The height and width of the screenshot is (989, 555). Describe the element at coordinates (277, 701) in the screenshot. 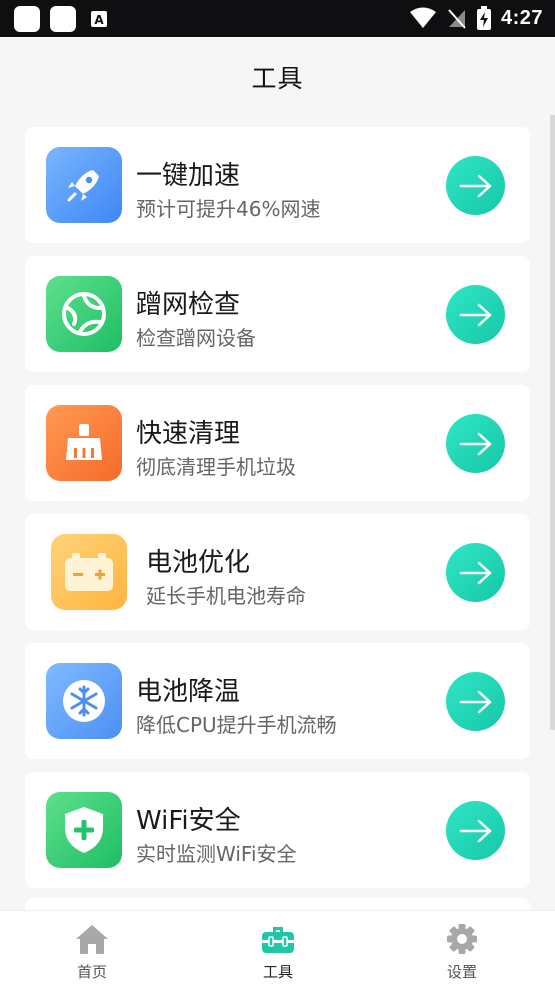

I see `tool-card-battery-cooling: 电池降温 降低CPU提升手机流畅` at that location.